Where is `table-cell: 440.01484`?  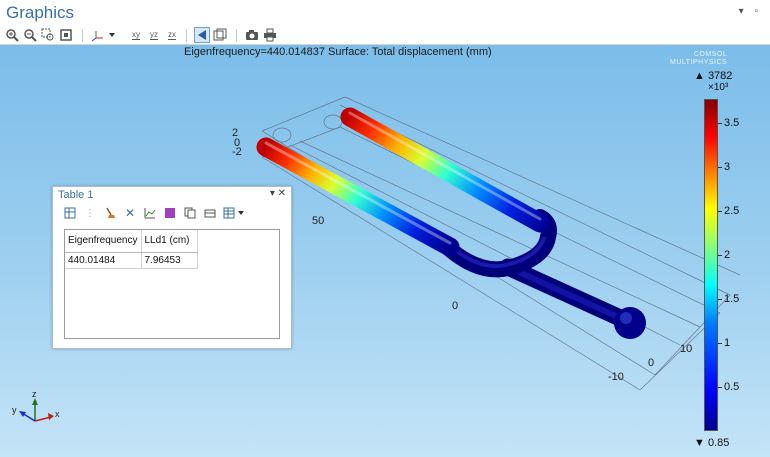
table-cell: 440.01484 is located at coordinates (103, 260).